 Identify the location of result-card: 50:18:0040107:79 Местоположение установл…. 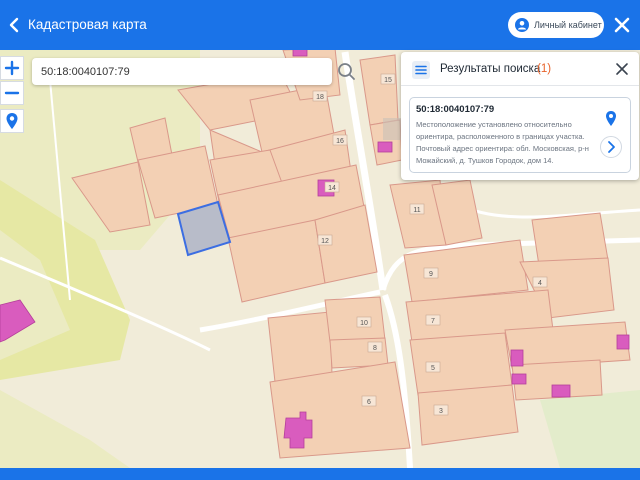
(520, 135).